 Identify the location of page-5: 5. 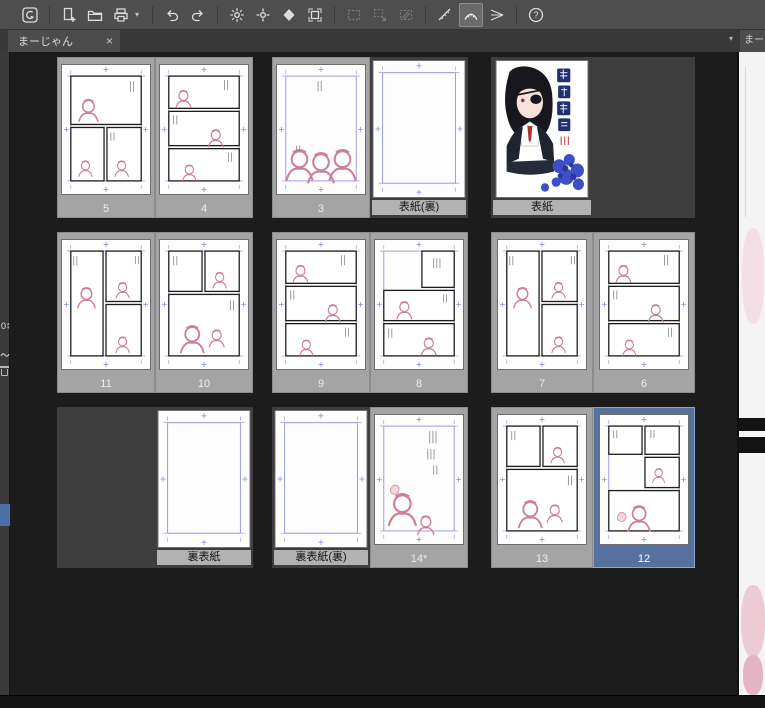
(106, 137).